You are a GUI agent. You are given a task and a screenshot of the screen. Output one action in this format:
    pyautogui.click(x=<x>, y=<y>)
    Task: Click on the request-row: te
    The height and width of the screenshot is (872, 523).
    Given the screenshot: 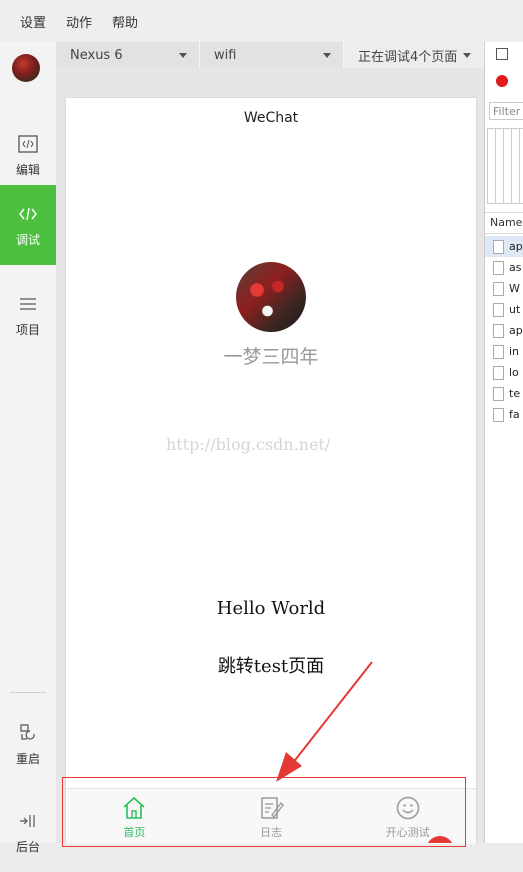 What is the action you would take?
    pyautogui.click(x=504, y=393)
    